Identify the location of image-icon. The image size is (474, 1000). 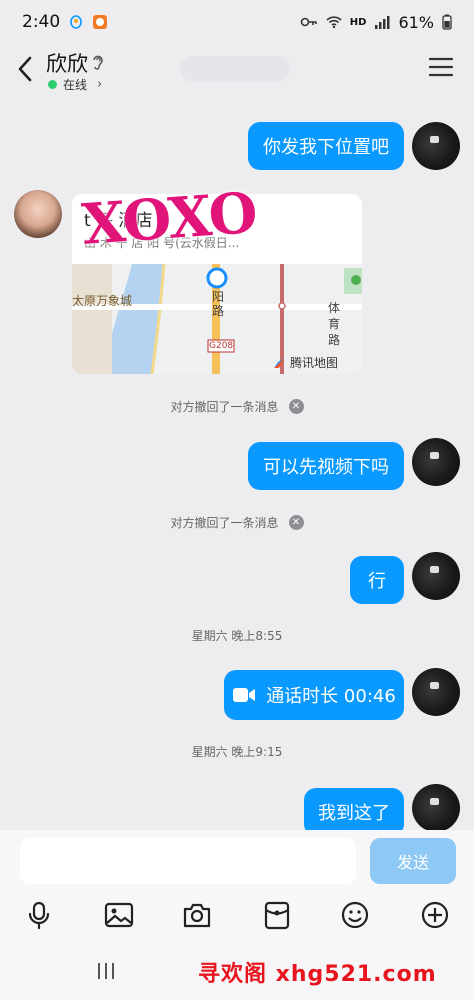
(119, 915).